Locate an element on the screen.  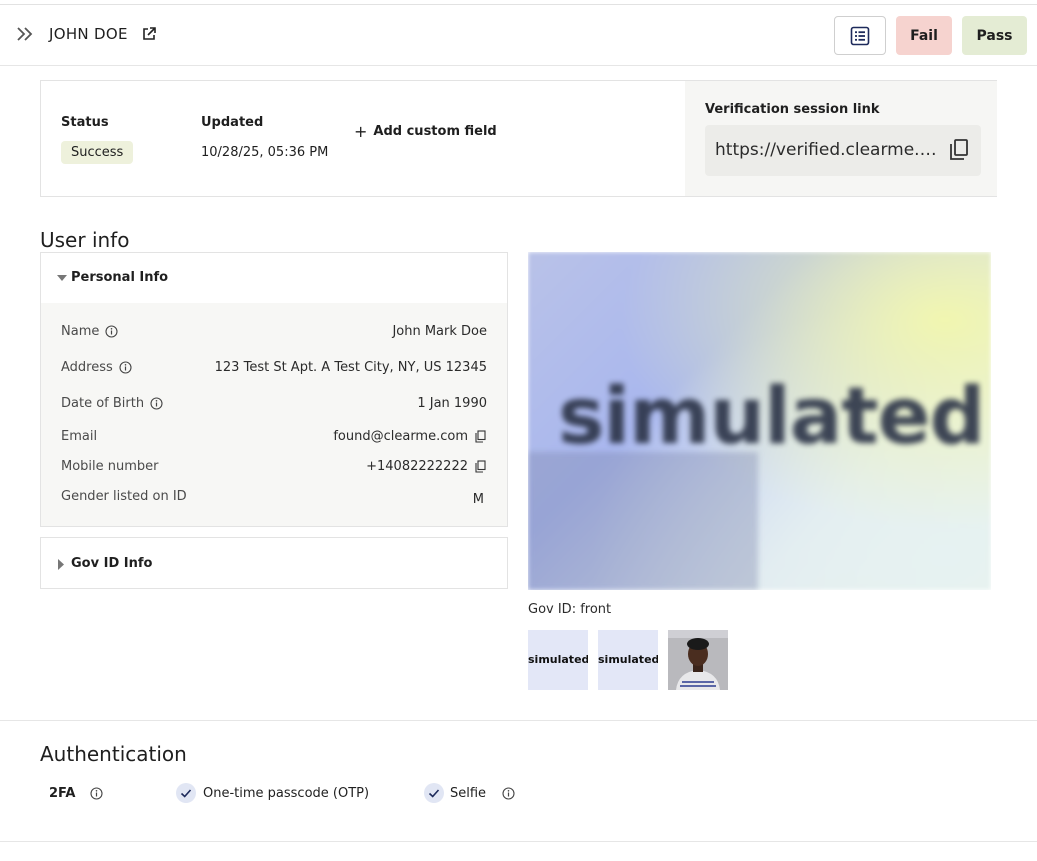
selfie-check-icon is located at coordinates (434, 793).